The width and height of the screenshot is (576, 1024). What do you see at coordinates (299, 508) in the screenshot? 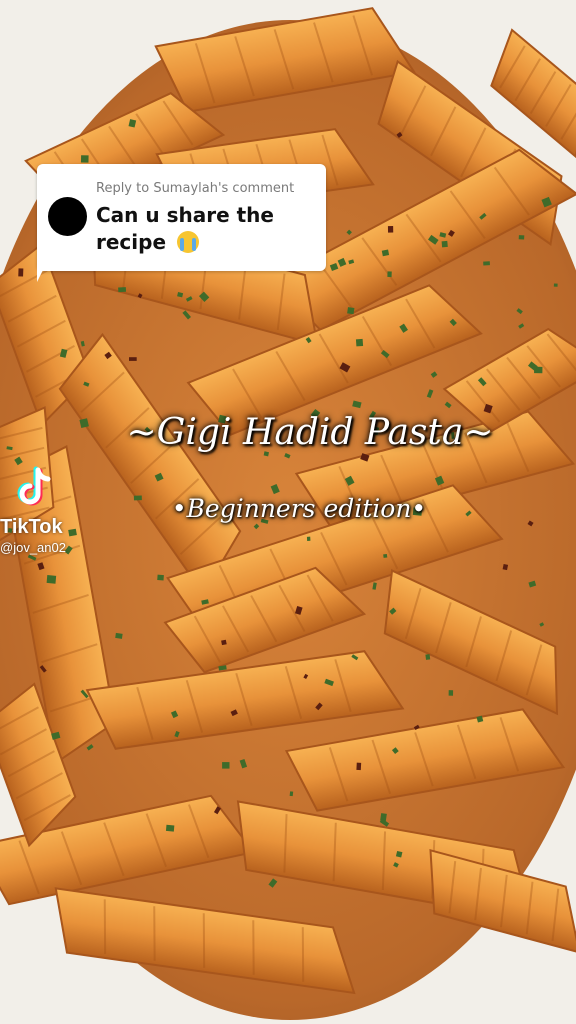
I see `video-subtitle: •Beginners edition•` at bounding box center [299, 508].